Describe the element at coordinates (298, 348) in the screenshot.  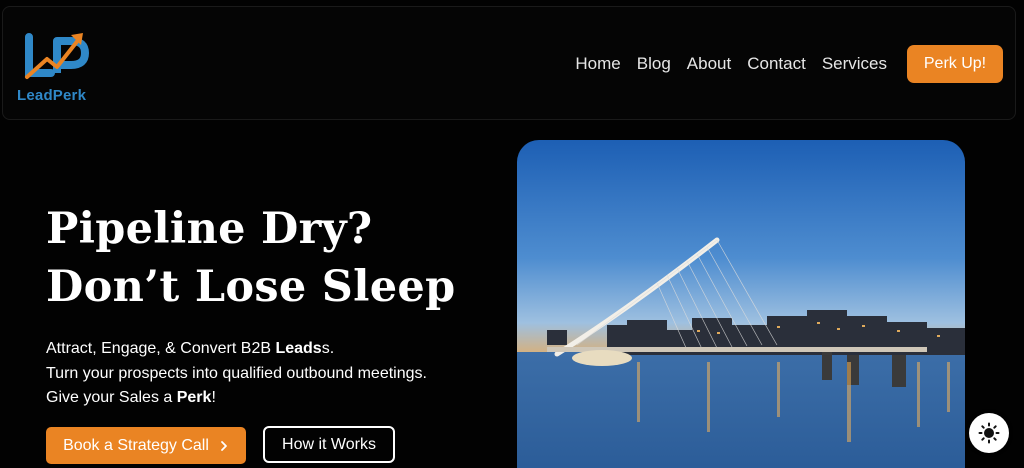
I see `subtext-line-1-bold: Leads` at that location.